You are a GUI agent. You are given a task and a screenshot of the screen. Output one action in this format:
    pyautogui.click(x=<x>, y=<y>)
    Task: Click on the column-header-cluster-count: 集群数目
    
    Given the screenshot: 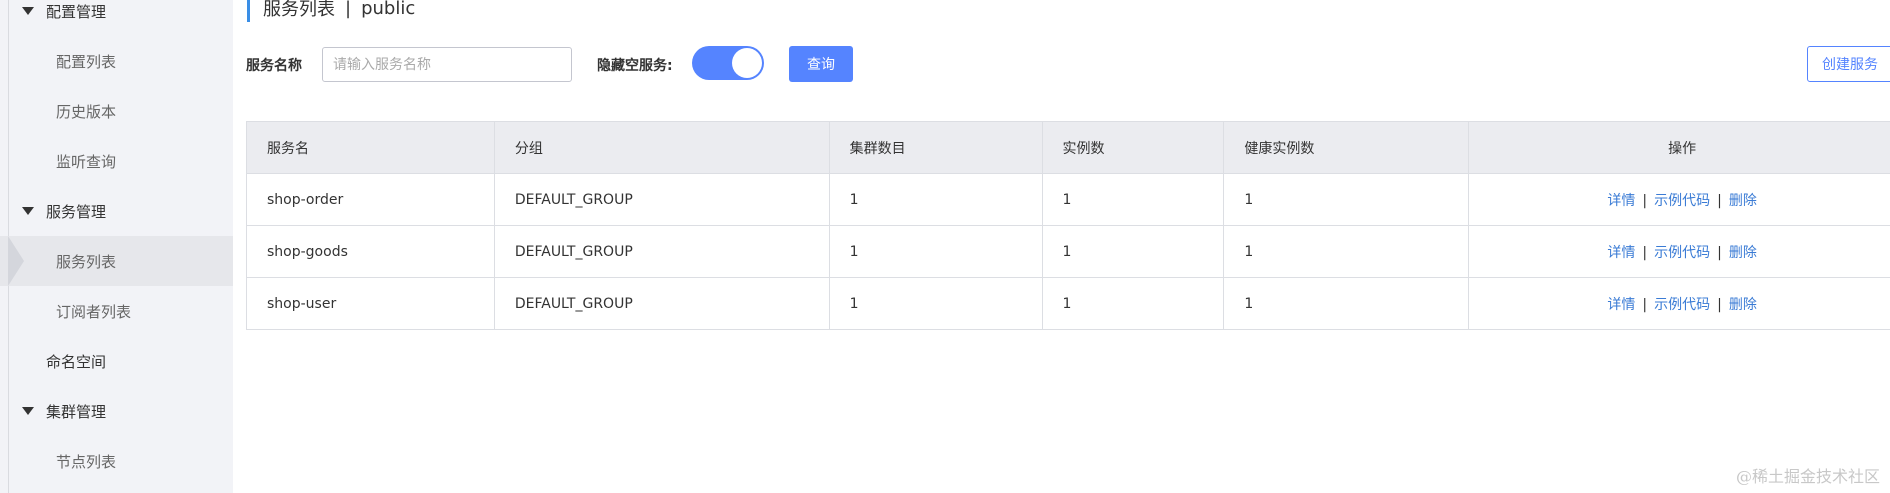 What is the action you would take?
    pyautogui.click(x=935, y=147)
    